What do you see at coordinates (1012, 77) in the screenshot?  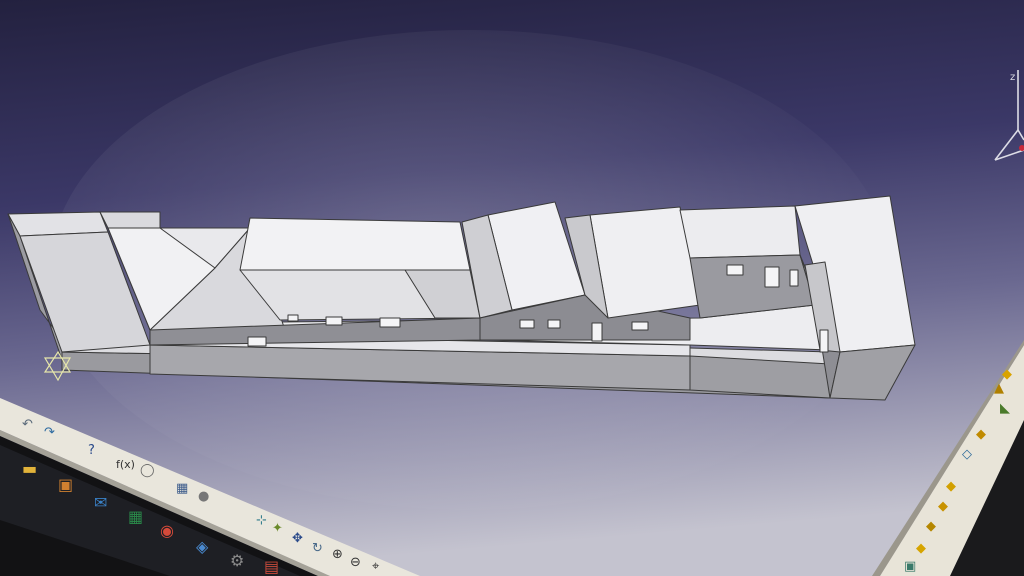 I see `compass-z-label: z` at bounding box center [1012, 77].